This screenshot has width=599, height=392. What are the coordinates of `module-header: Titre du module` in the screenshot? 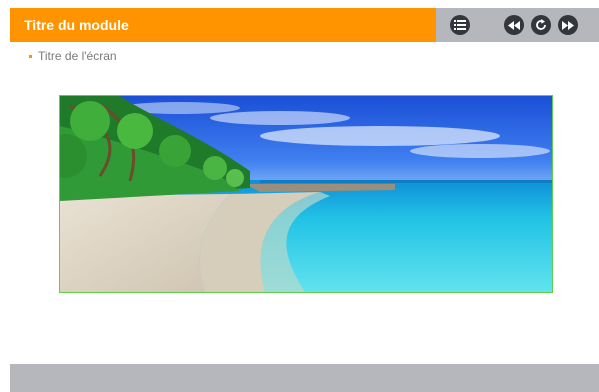 It's located at (304, 25).